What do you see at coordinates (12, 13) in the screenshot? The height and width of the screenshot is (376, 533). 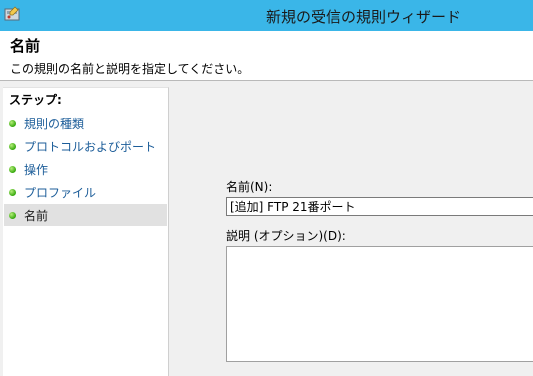 I see `firewall-wizard-icon` at bounding box center [12, 13].